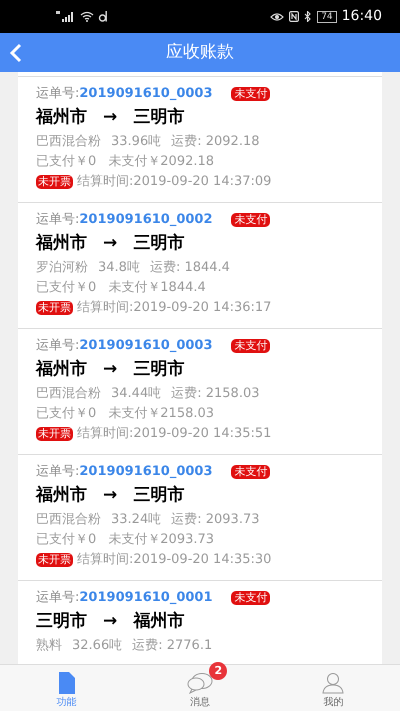  Describe the element at coordinates (218, 671) in the screenshot. I see `count-badge: 2` at that location.